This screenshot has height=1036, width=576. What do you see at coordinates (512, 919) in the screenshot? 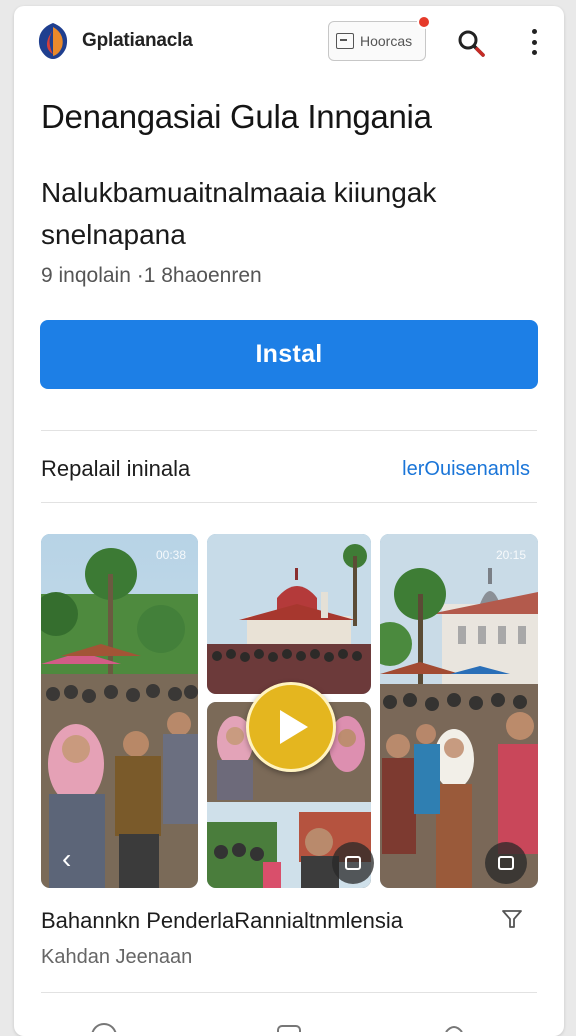
I see `filter-icon` at bounding box center [512, 919].